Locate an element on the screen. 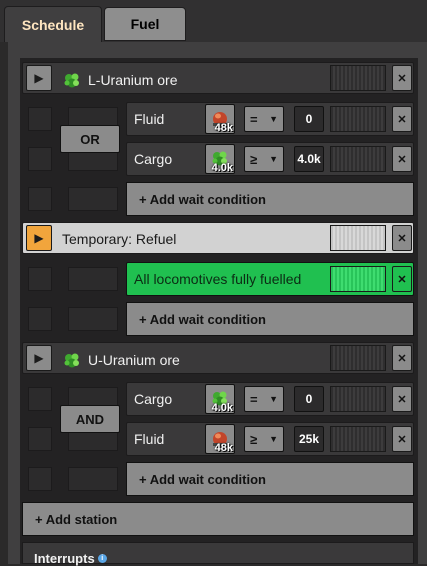  station-name-text: L-Uranium ore is located at coordinates (133, 80).